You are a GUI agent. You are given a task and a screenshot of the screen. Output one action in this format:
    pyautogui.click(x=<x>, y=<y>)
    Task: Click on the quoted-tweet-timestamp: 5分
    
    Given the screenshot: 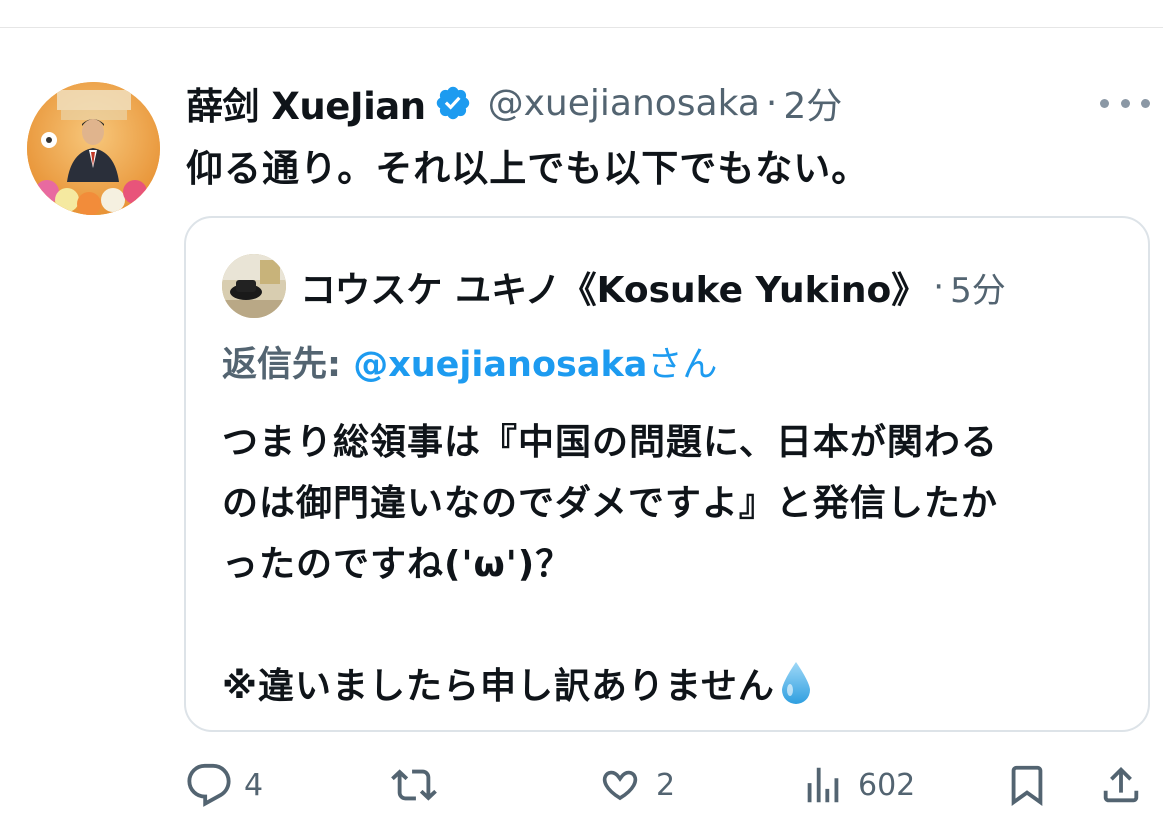 What is the action you would take?
    pyautogui.click(x=978, y=290)
    